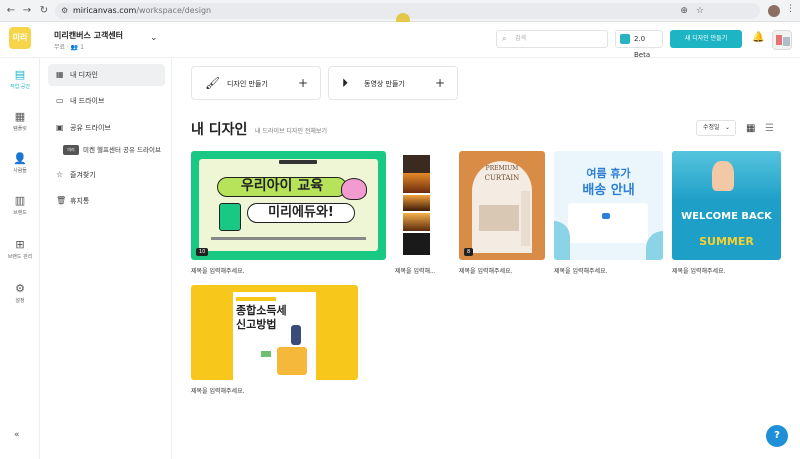 The width and height of the screenshot is (800, 459). Describe the element at coordinates (60, 127) in the screenshot. I see `shared-drive-icon: ▣` at that location.